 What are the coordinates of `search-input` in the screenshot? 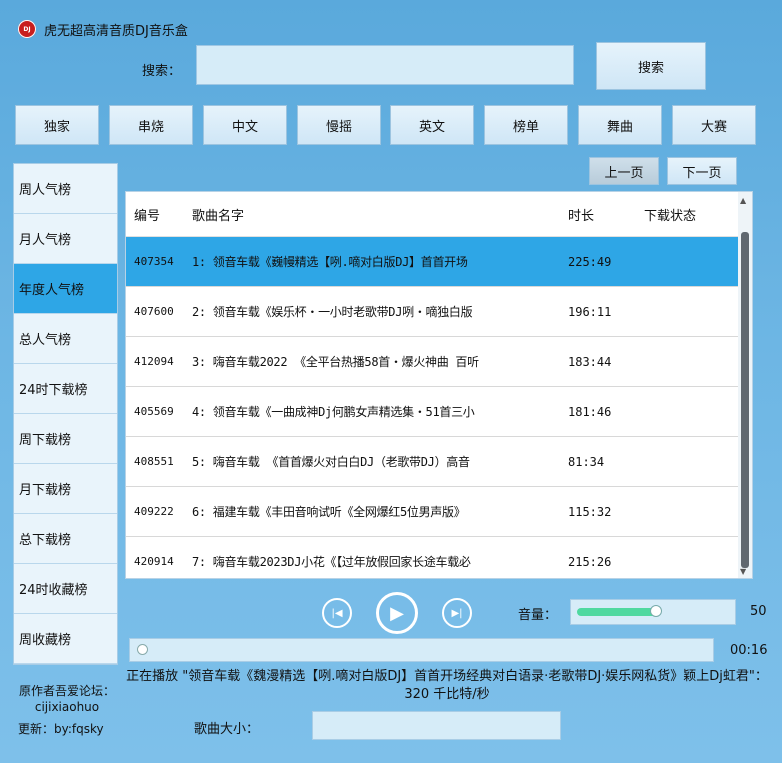 It's located at (385, 65).